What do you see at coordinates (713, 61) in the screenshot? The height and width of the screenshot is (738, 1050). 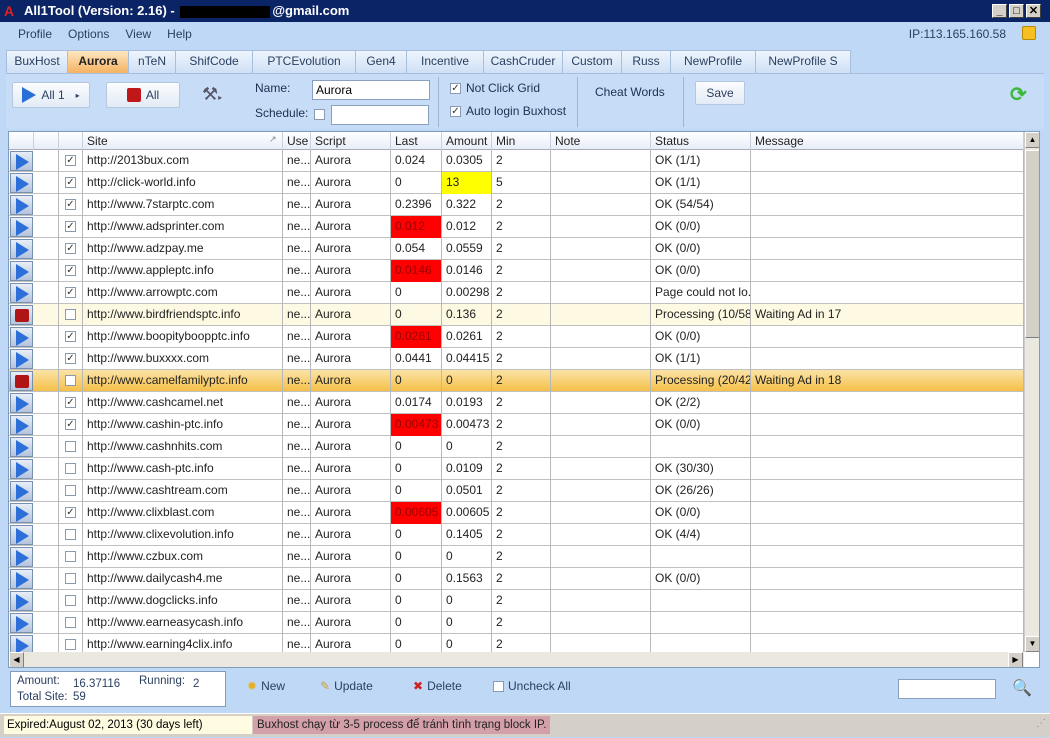 I see `tab-newprofile: NewProfile` at bounding box center [713, 61].